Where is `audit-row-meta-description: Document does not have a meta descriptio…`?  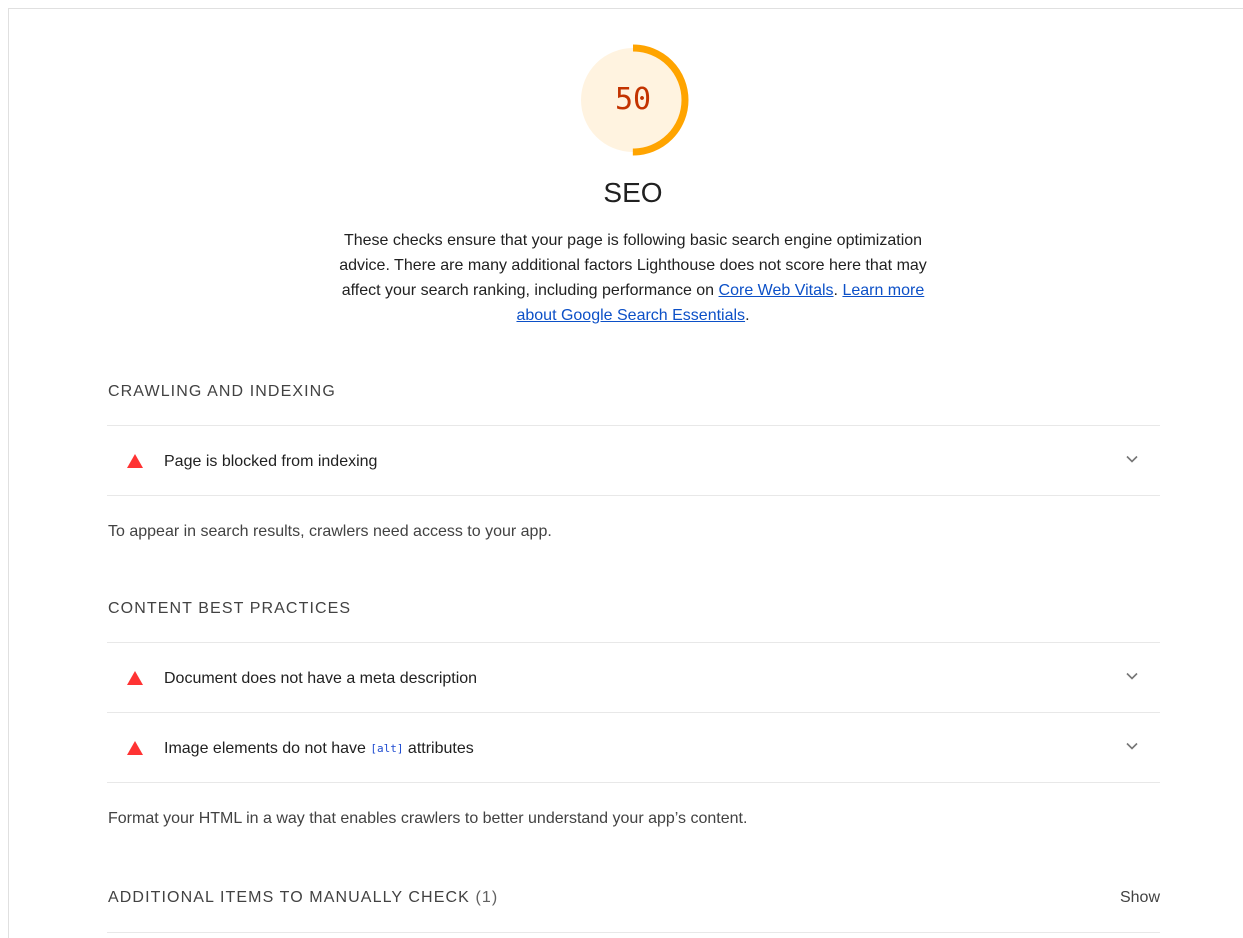
audit-row-meta-description: Document does not have a meta descriptio… is located at coordinates (633, 677).